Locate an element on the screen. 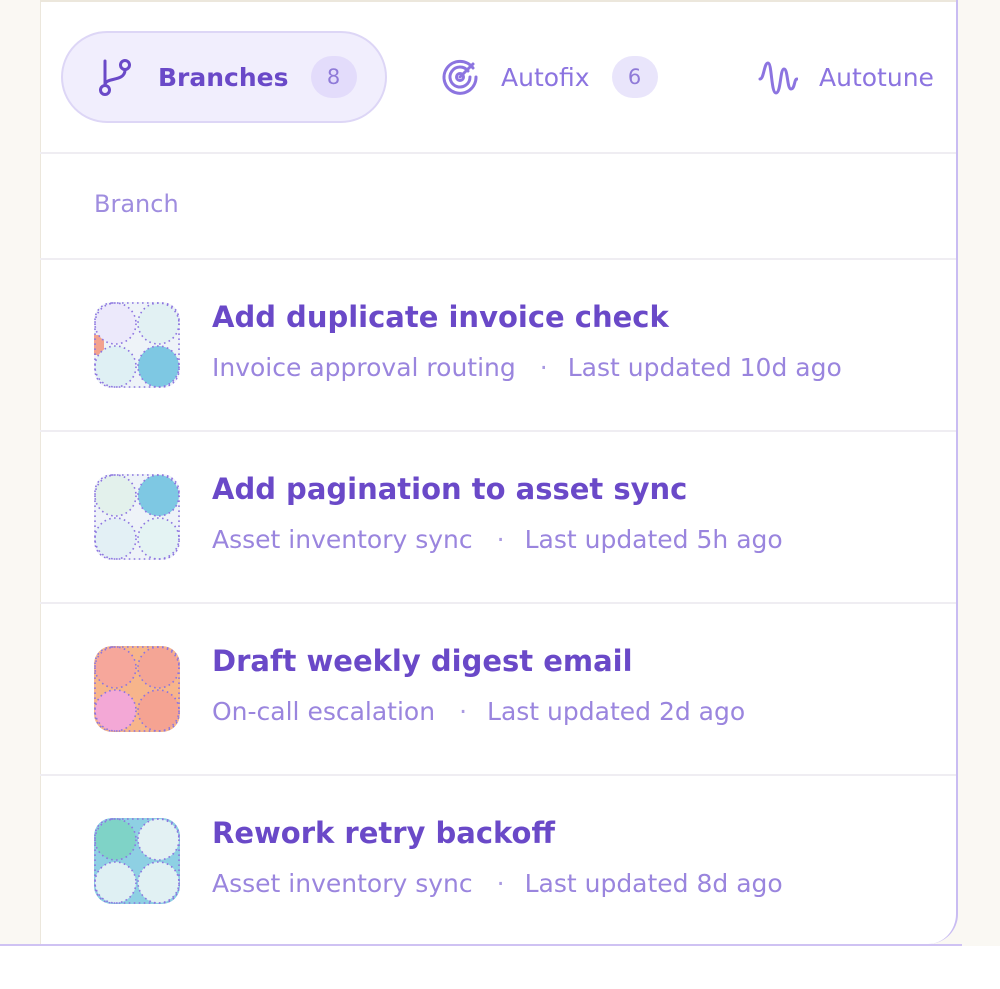 The width and height of the screenshot is (1000, 989). branch-meta: Asset inventory sync · Last updated 5h ago is located at coordinates (497, 539).